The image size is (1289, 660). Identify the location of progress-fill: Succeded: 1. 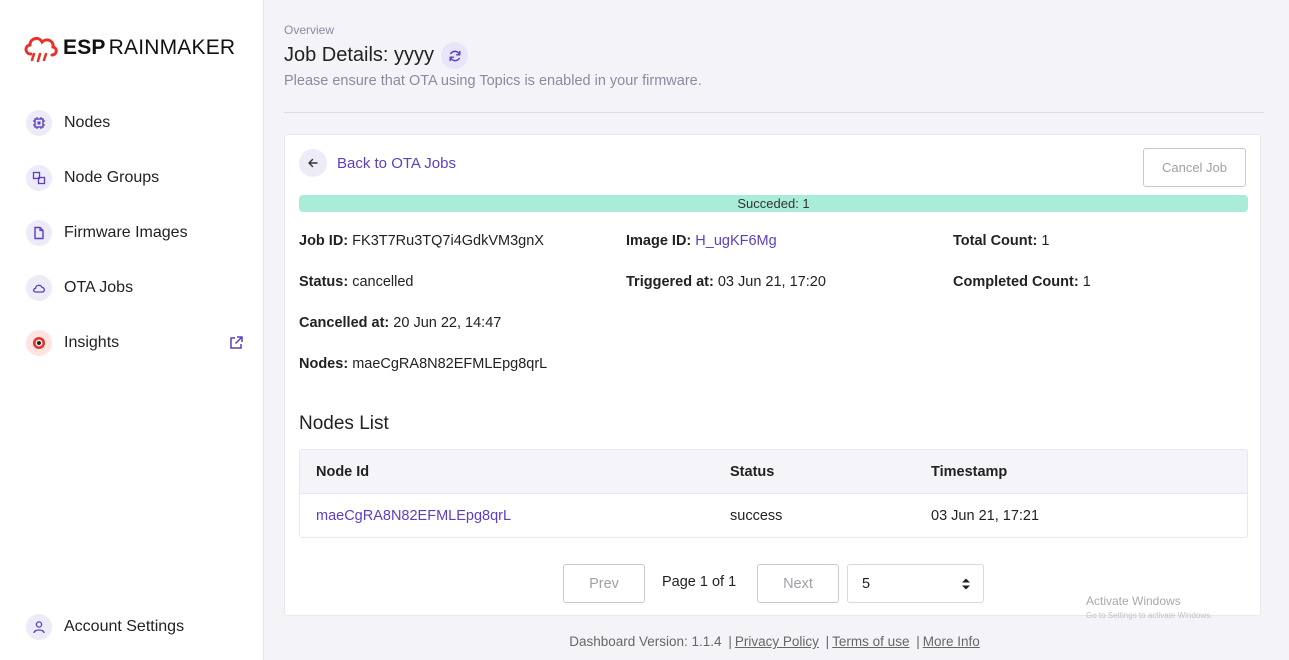
(773, 203).